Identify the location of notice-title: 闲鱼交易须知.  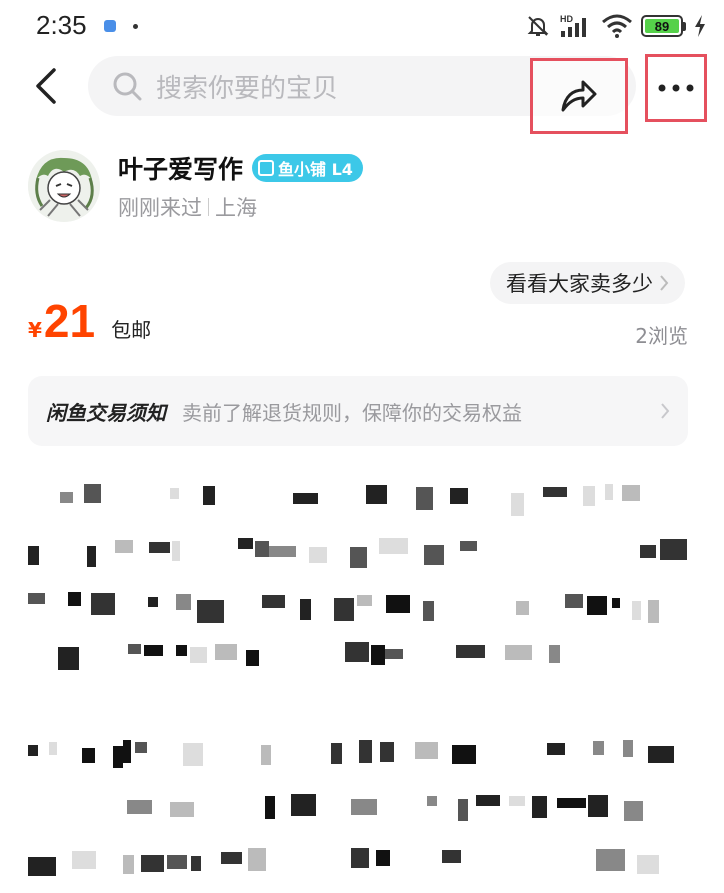
(106, 412).